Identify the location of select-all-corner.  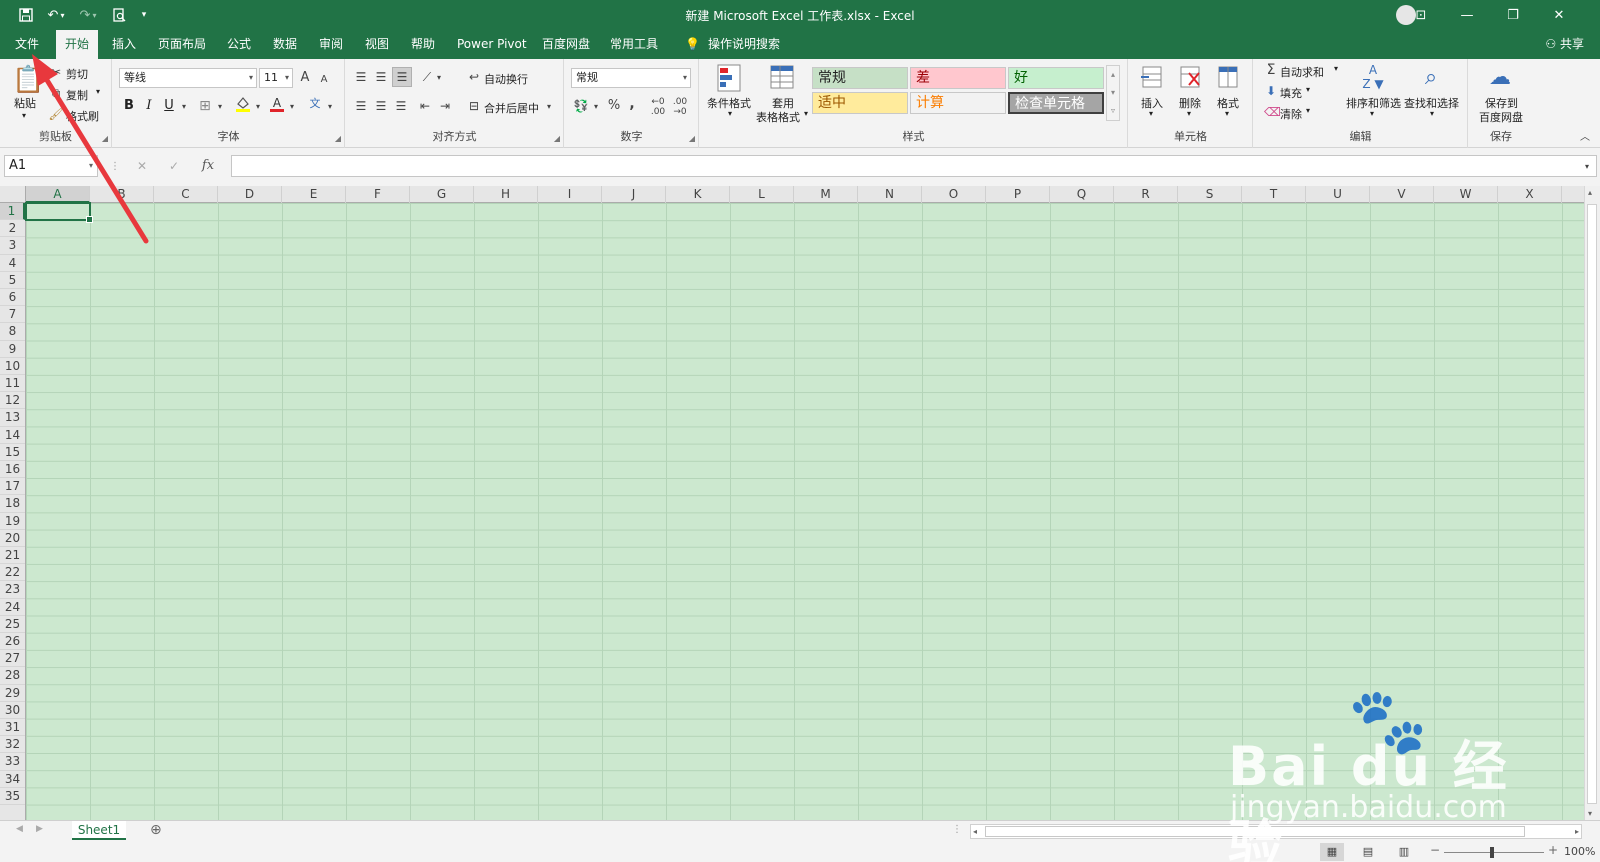
(13, 194).